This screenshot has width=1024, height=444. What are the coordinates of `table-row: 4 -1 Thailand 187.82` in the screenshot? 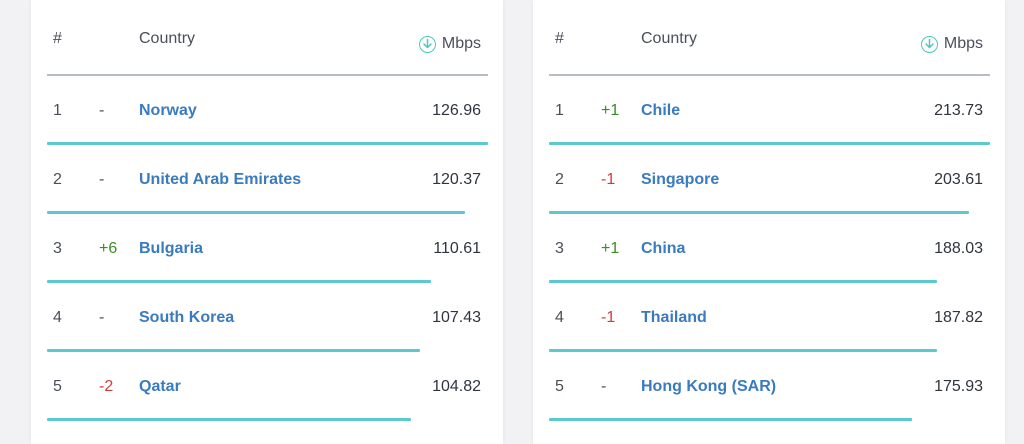 It's located at (769, 317).